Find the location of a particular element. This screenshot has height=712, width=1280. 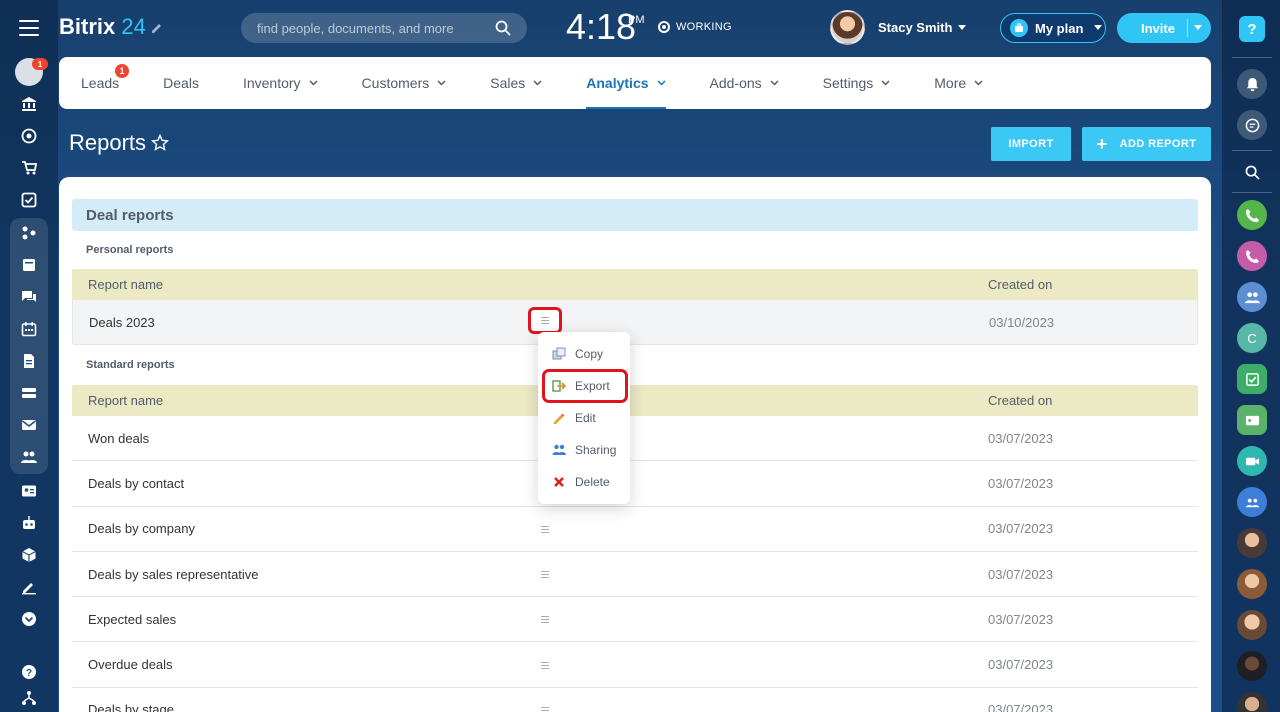

tab-add-ons: Add-ons is located at coordinates (744, 83).